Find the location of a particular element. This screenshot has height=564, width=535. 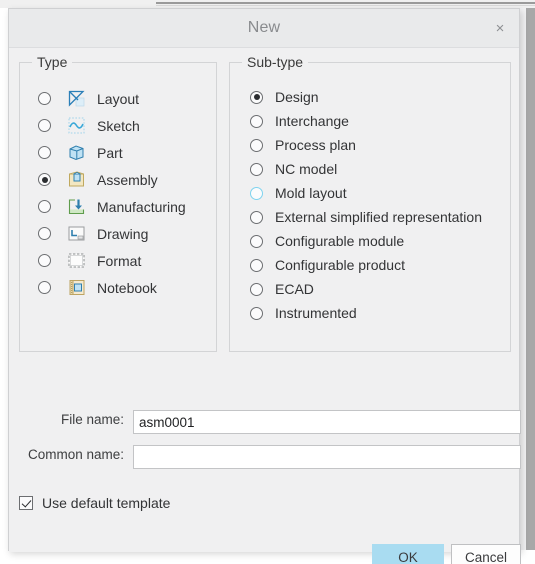

type-option-label: Notebook is located at coordinates (127, 287).